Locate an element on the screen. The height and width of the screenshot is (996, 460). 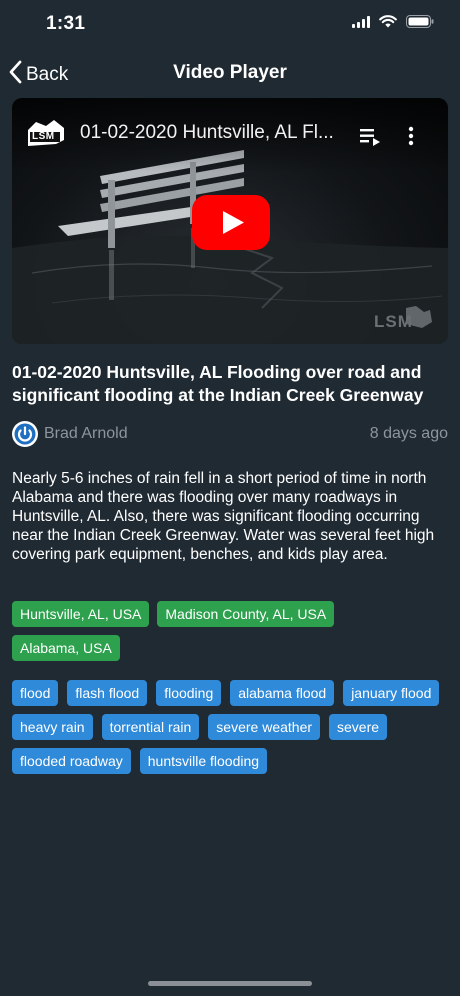
keyword-tag: severe is located at coordinates (358, 727).